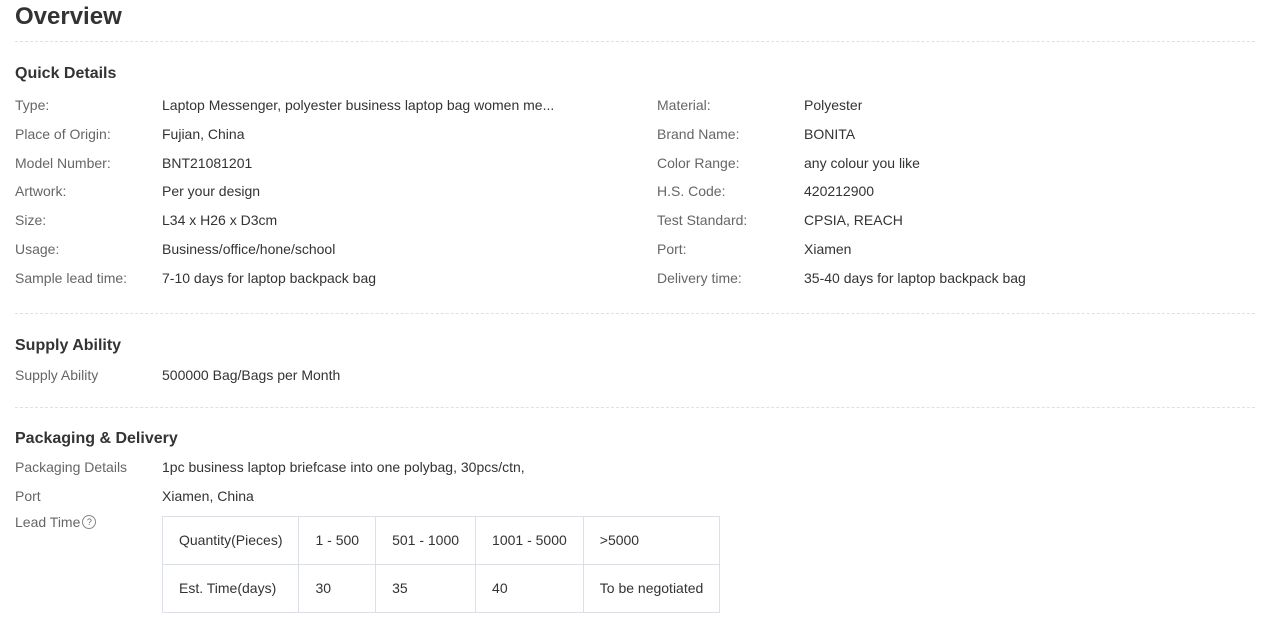  What do you see at coordinates (337, 540) in the screenshot?
I see `table-cell: 1 - 500` at bounding box center [337, 540].